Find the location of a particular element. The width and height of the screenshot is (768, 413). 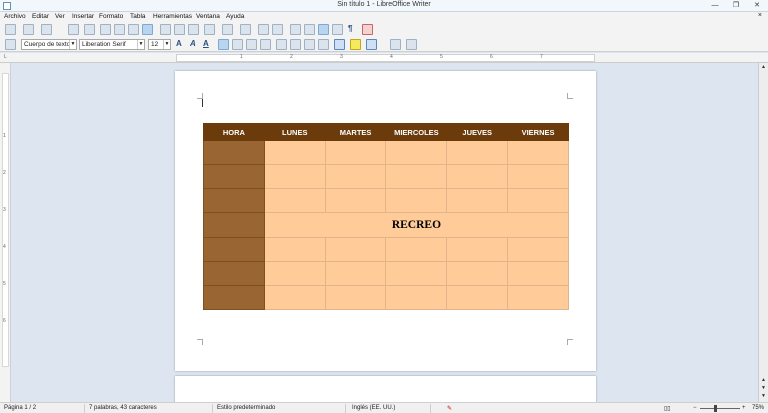

help-icon is located at coordinates (367, 29).